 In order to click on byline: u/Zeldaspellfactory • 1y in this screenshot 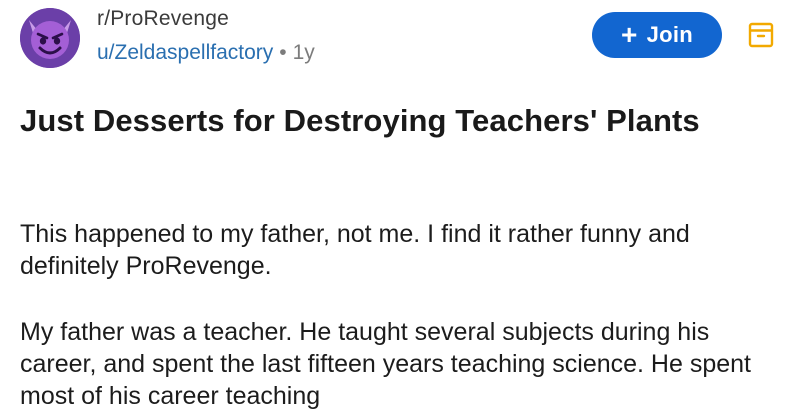, I will do `click(206, 53)`.